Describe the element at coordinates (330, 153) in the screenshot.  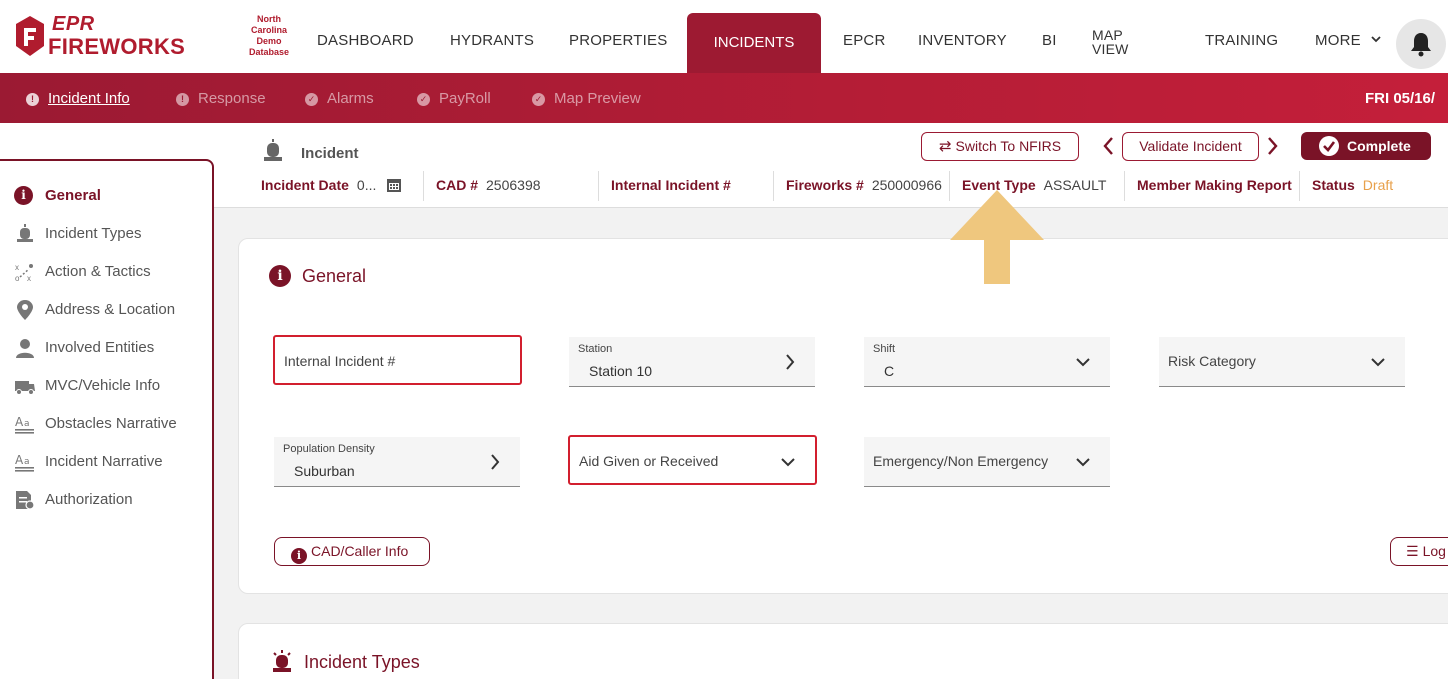
I see `incident-title: Incident` at that location.